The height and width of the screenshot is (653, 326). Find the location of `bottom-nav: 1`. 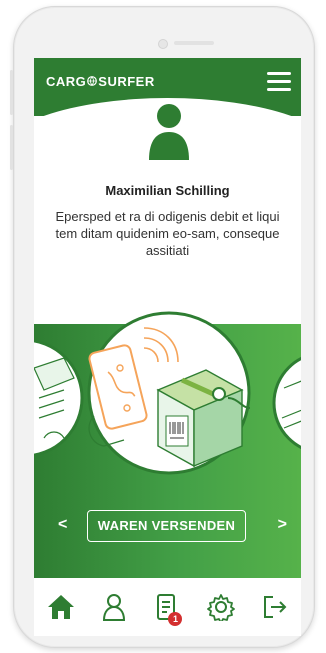

bottom-nav: 1 is located at coordinates (167, 607).